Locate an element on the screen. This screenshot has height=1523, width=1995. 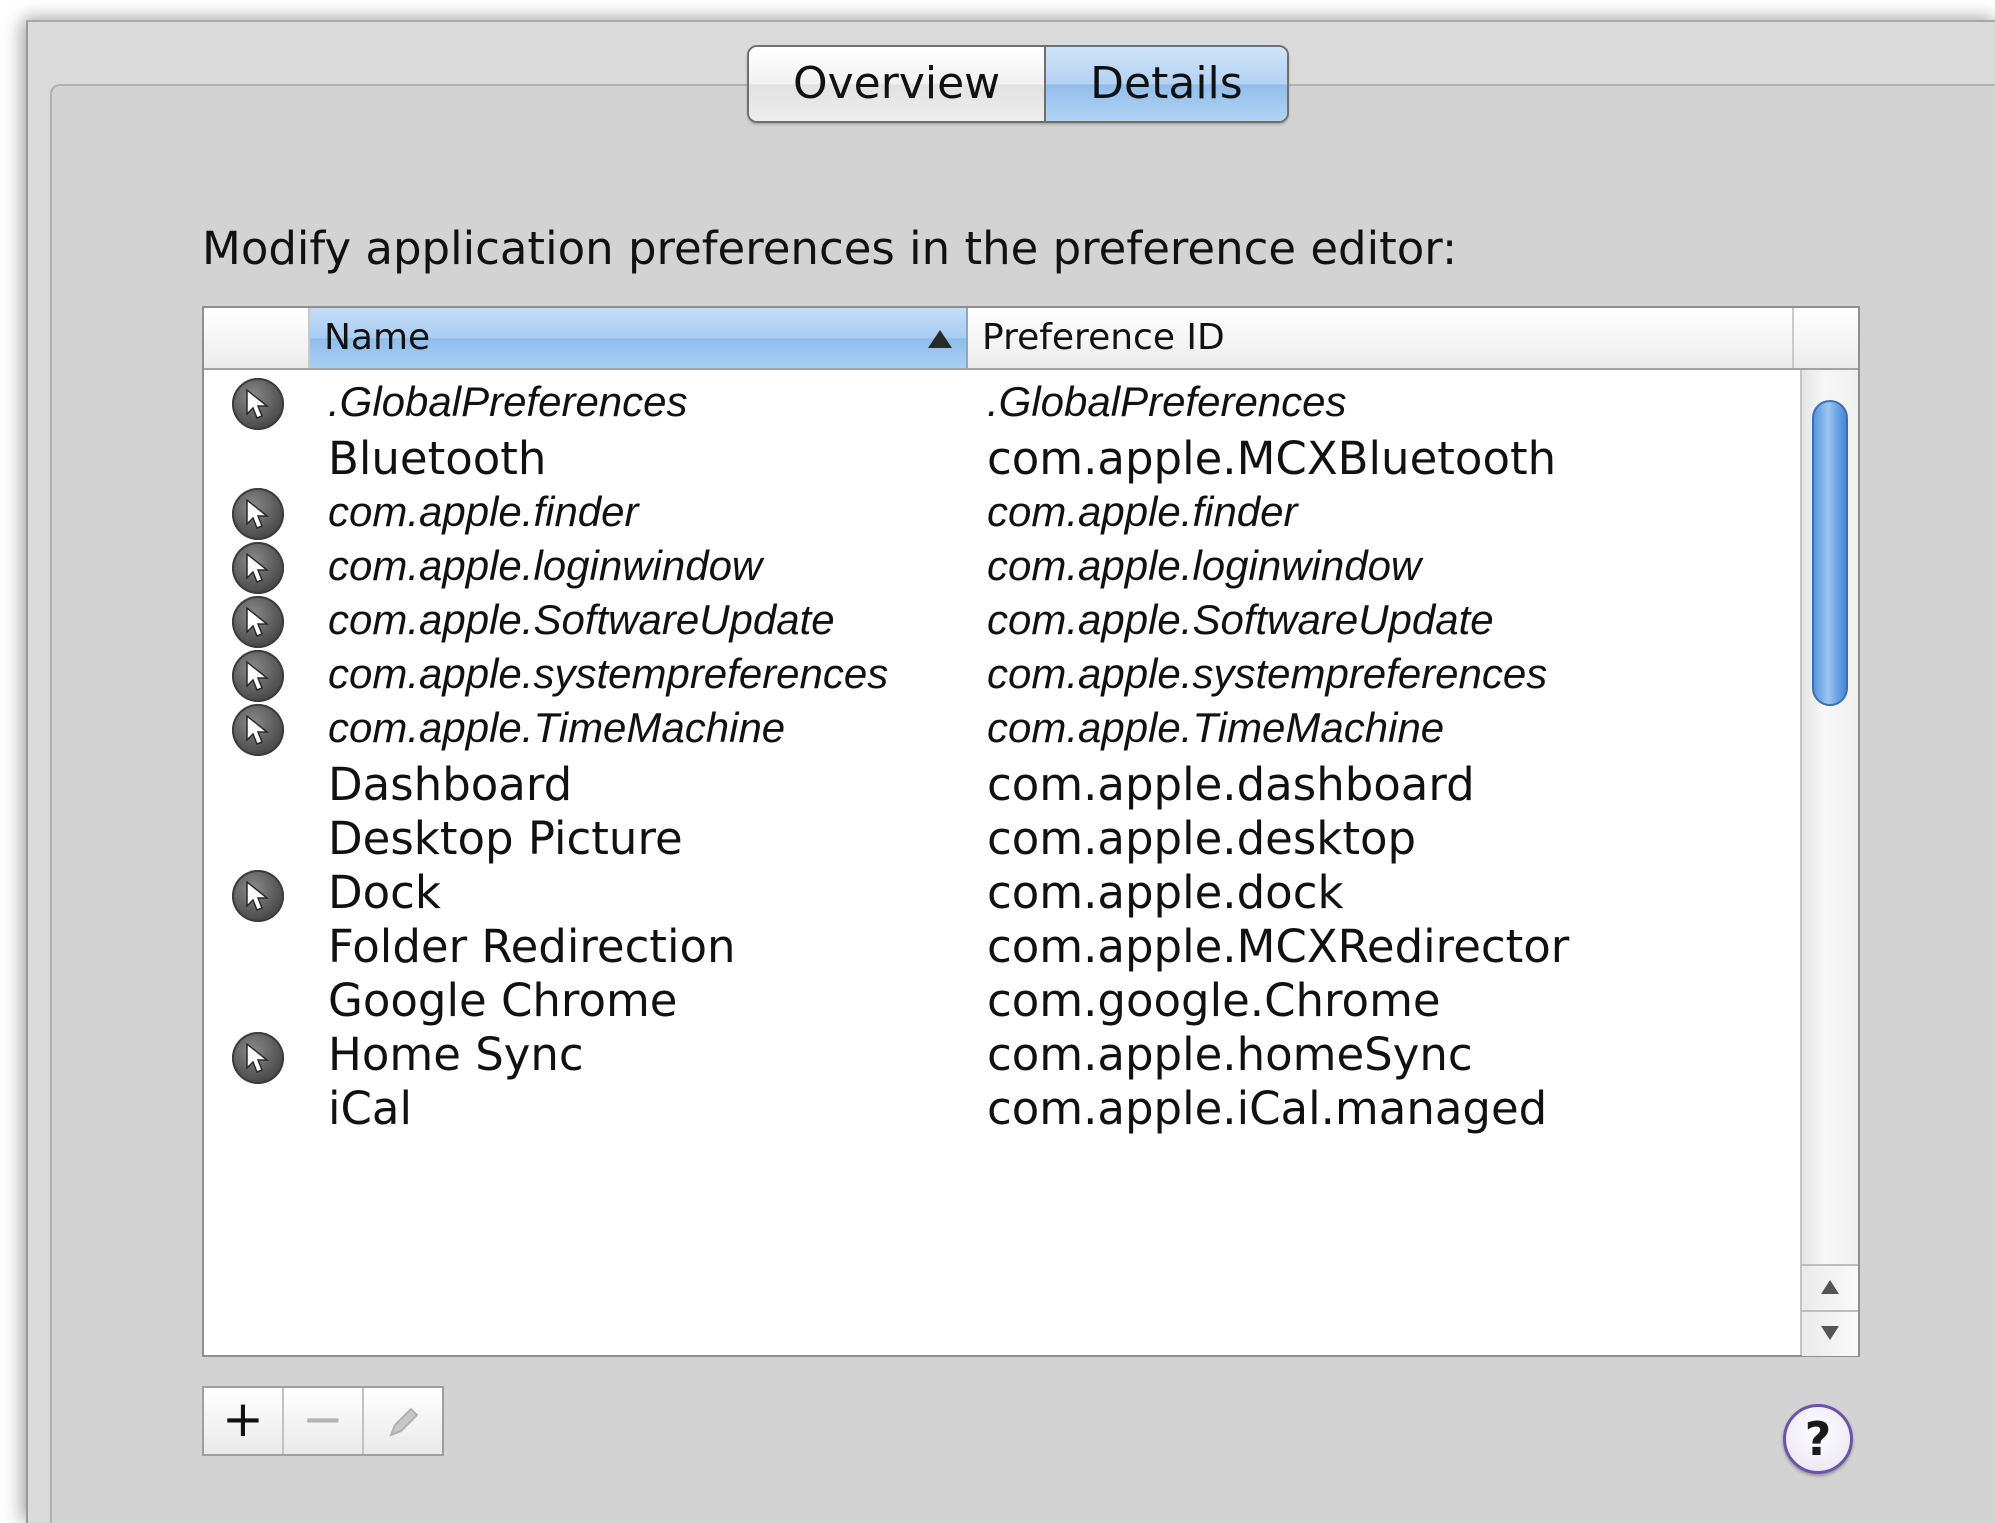
table-row: Google Chrome com.google.Chrome is located at coordinates (999, 1002).